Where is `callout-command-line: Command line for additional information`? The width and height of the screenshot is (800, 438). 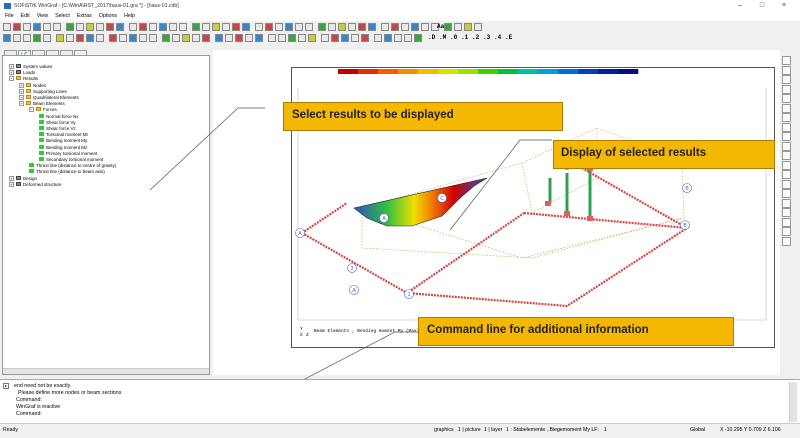 callout-command-line: Command line for additional information is located at coordinates (576, 331).